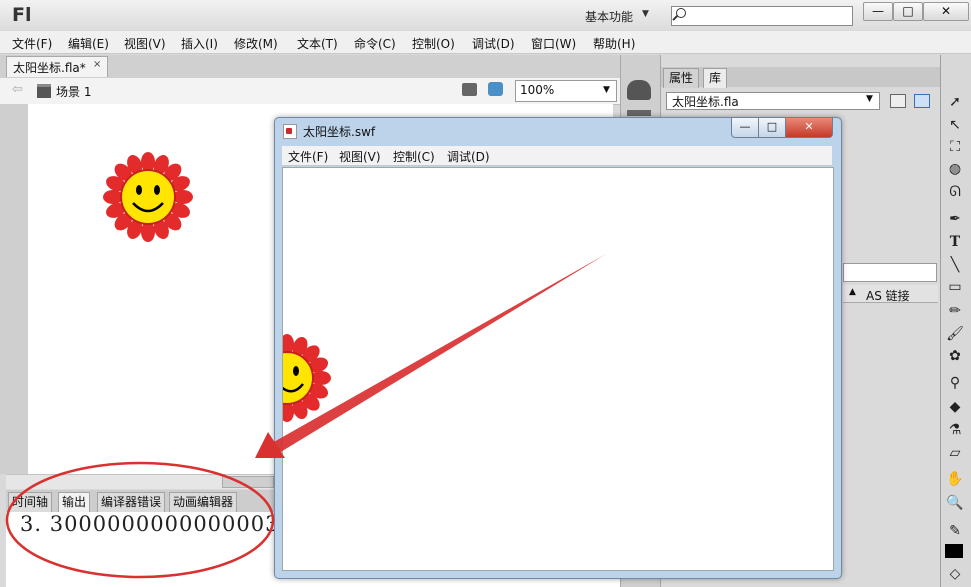 This screenshot has width=971, height=587. I want to click on subselection-tool-icon: ↖, so click(955, 125).